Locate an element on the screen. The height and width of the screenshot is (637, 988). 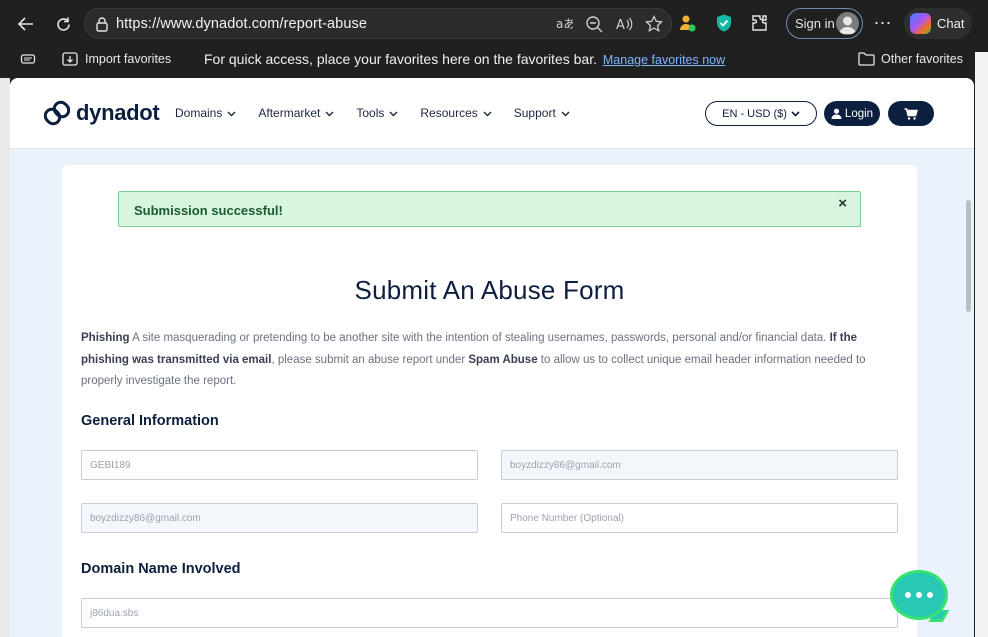
live-chat-button is located at coordinates (919, 595).